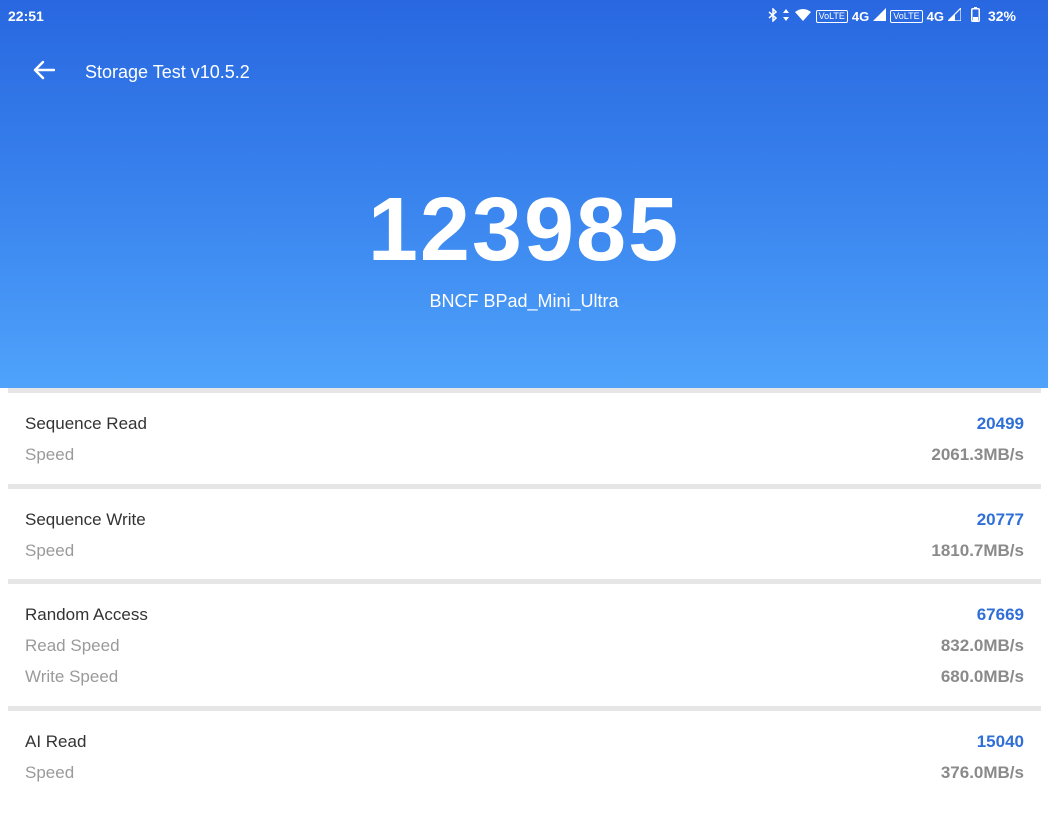 The width and height of the screenshot is (1048, 840). Describe the element at coordinates (86, 614) in the screenshot. I see `result-name: Random Access` at that location.